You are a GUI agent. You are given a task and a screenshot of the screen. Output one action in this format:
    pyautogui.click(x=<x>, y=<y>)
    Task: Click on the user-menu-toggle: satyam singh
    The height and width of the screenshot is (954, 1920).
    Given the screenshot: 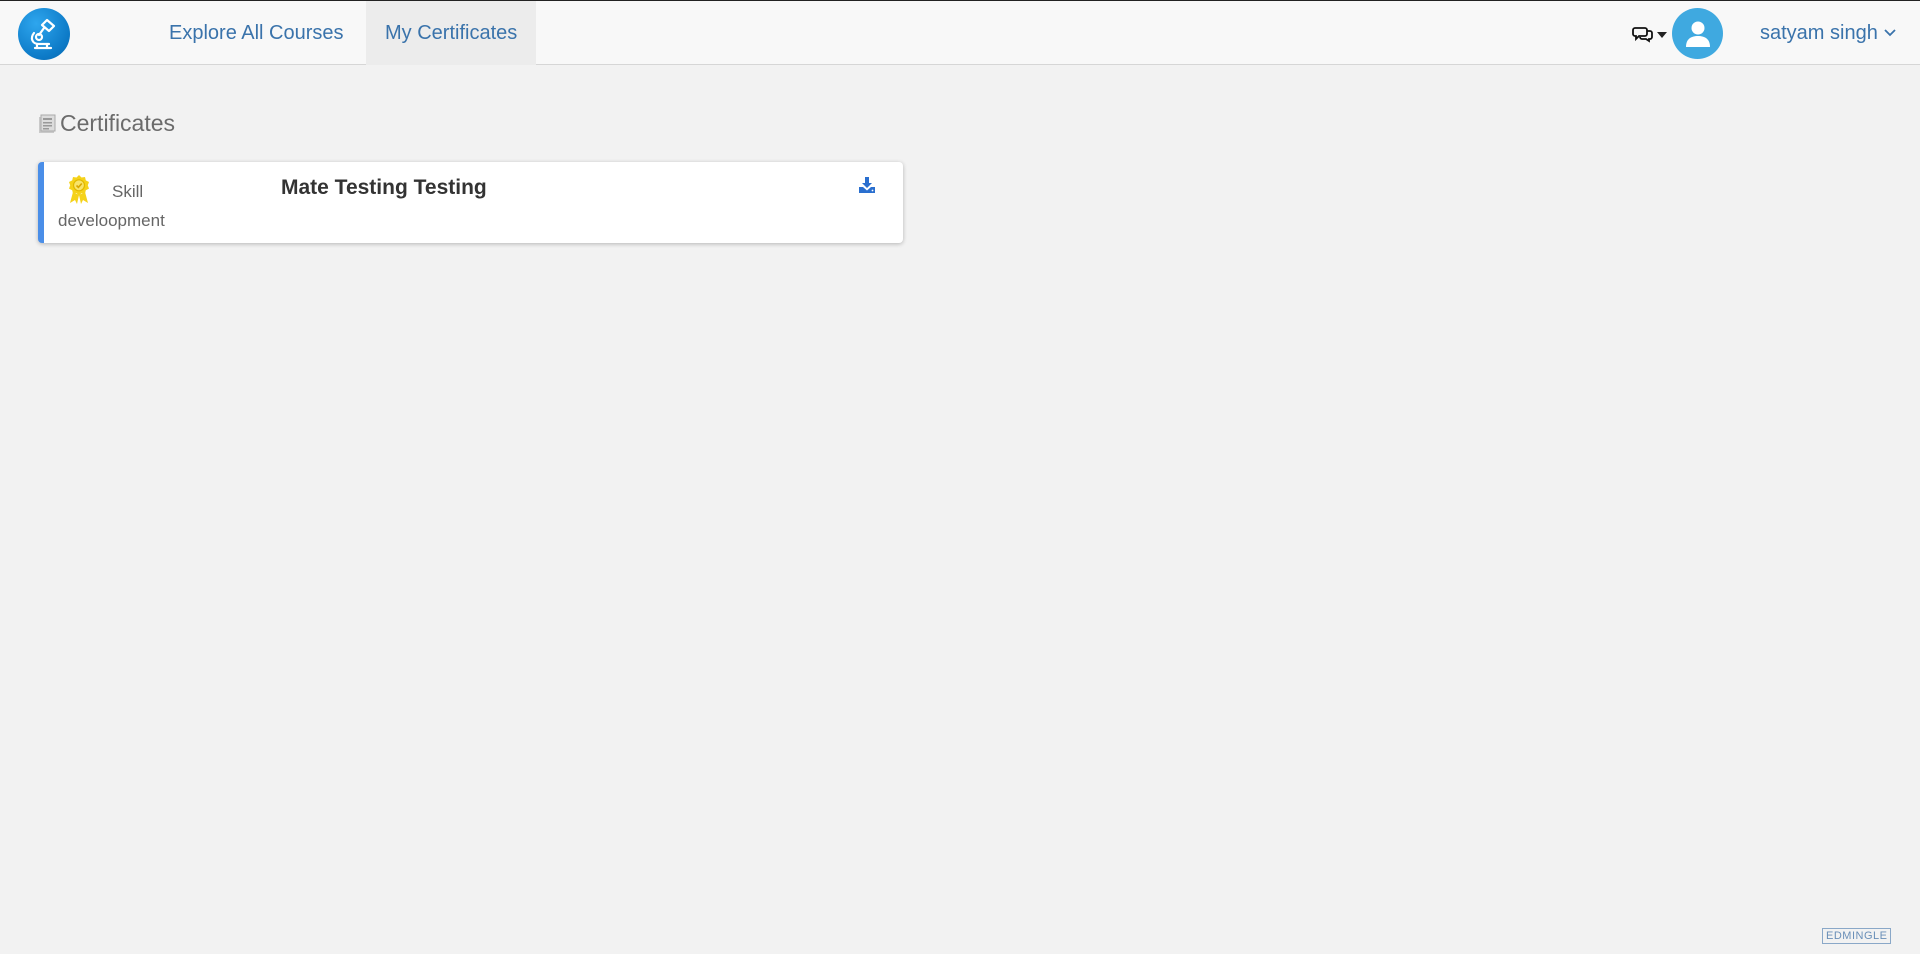 What is the action you would take?
    pyautogui.click(x=1828, y=33)
    